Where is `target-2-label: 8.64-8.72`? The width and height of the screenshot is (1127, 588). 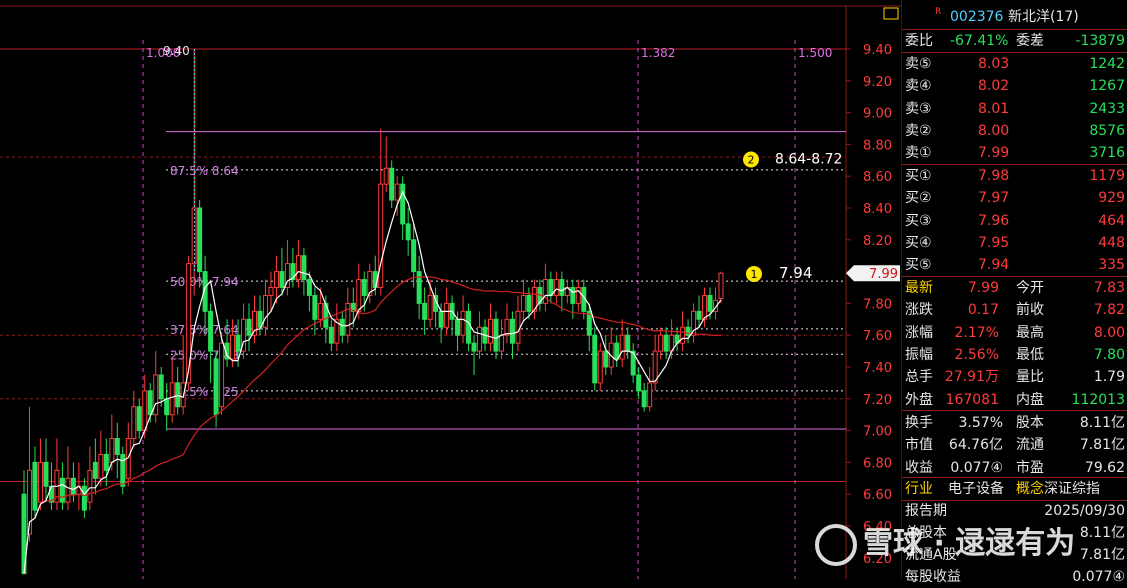 target-2-label: 8.64-8.72 is located at coordinates (808, 159).